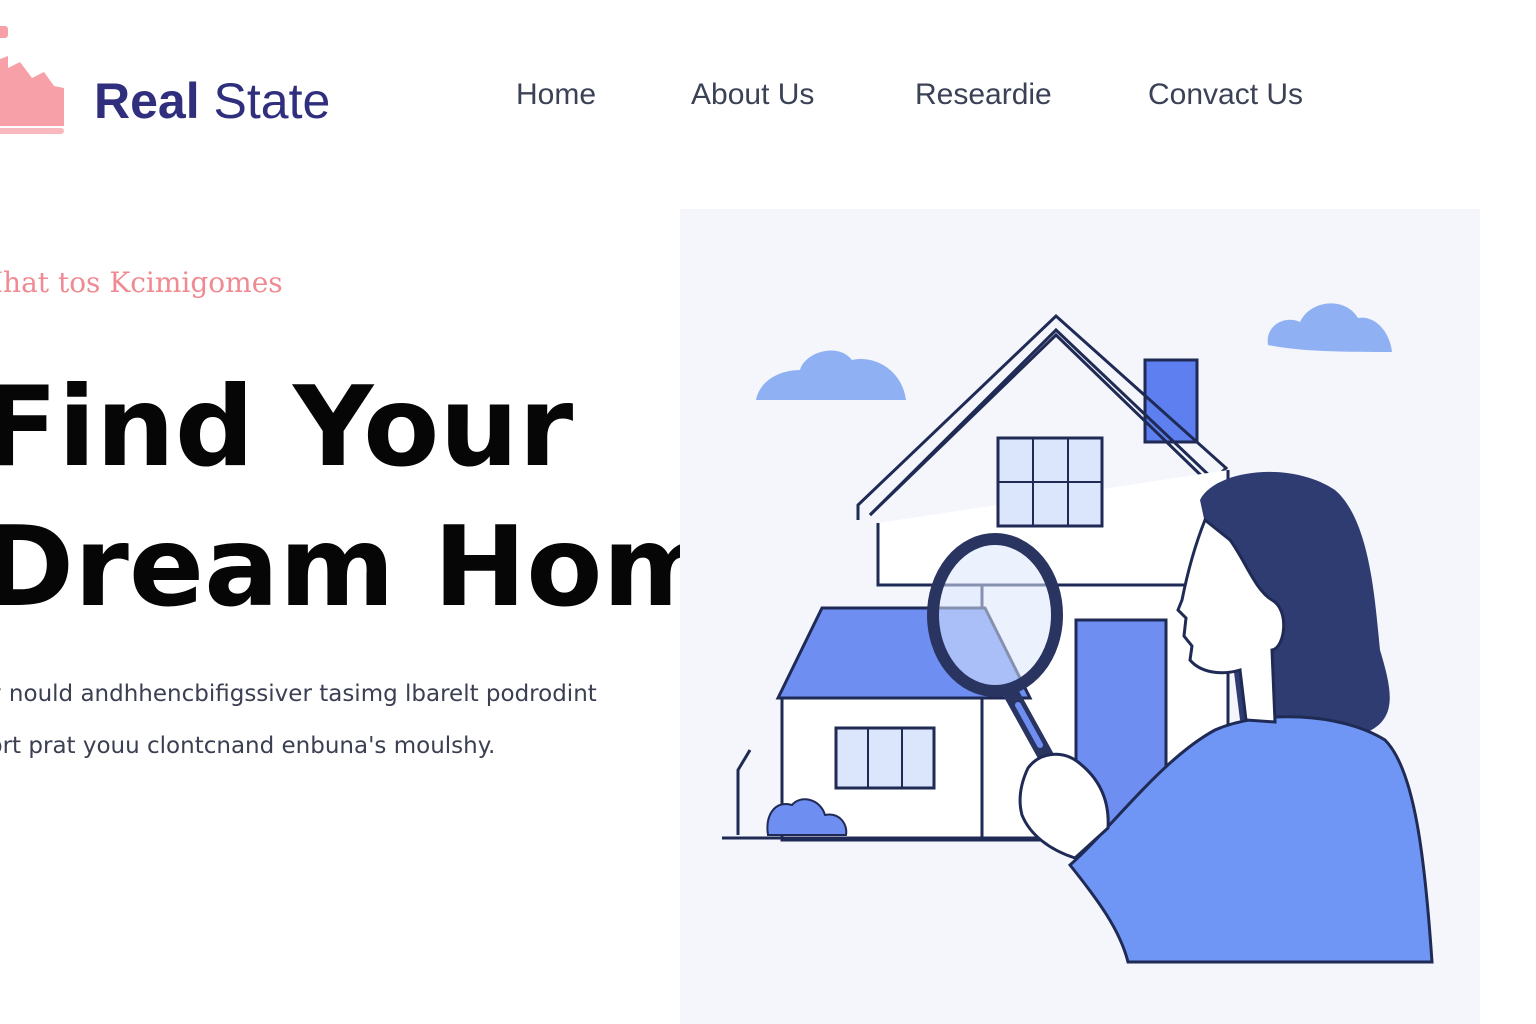 This screenshot has height=1024, width=1536. Describe the element at coordinates (397, 567) in the screenshot. I see `hero-headline-line2: Dream Home` at that location.